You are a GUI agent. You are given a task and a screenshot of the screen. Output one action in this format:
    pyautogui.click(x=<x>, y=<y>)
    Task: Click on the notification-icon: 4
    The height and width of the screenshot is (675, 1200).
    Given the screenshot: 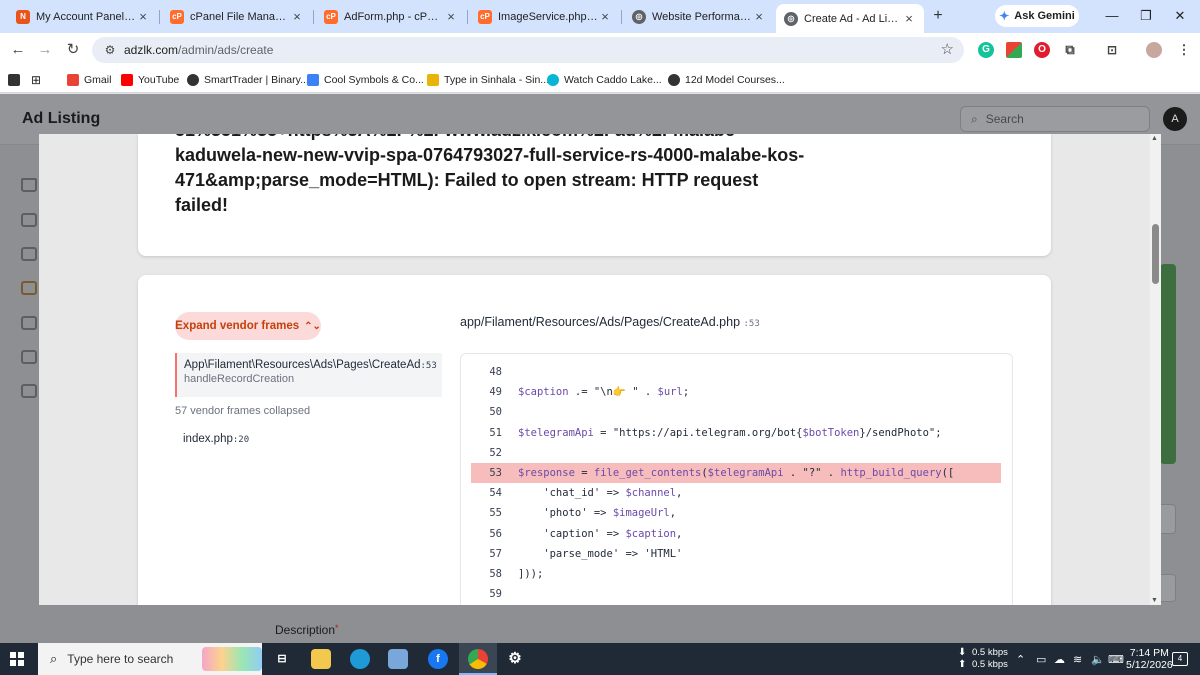 What is the action you would take?
    pyautogui.click(x=1180, y=659)
    